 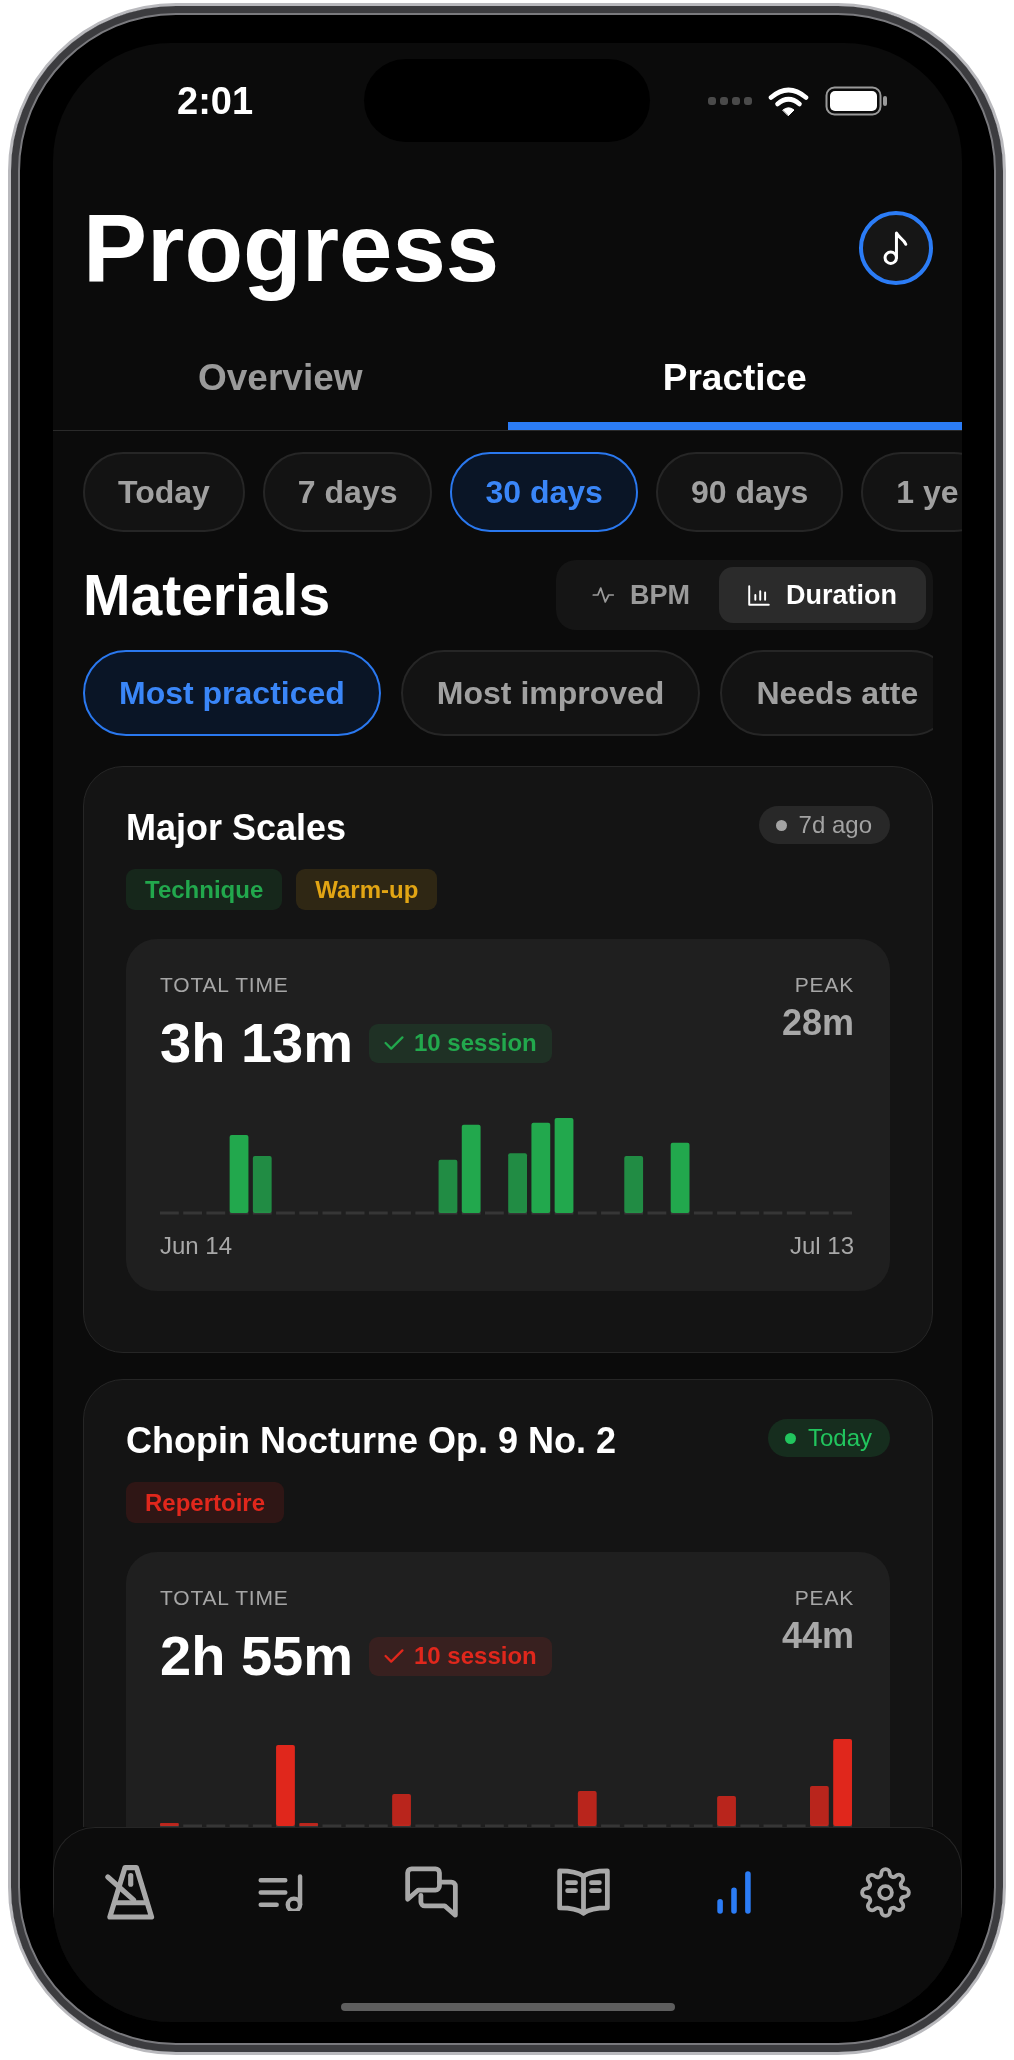 I want to click on start-date: Jun 14, so click(x=196, y=1246).